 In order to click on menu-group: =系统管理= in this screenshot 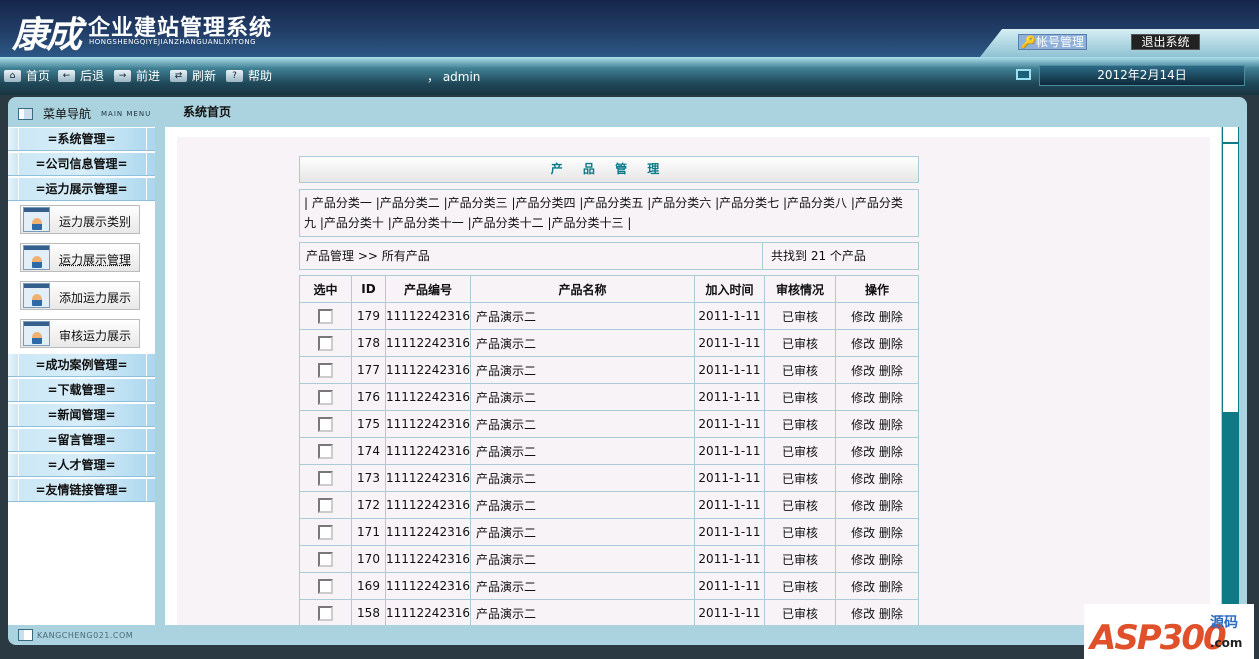, I will do `click(81, 139)`.